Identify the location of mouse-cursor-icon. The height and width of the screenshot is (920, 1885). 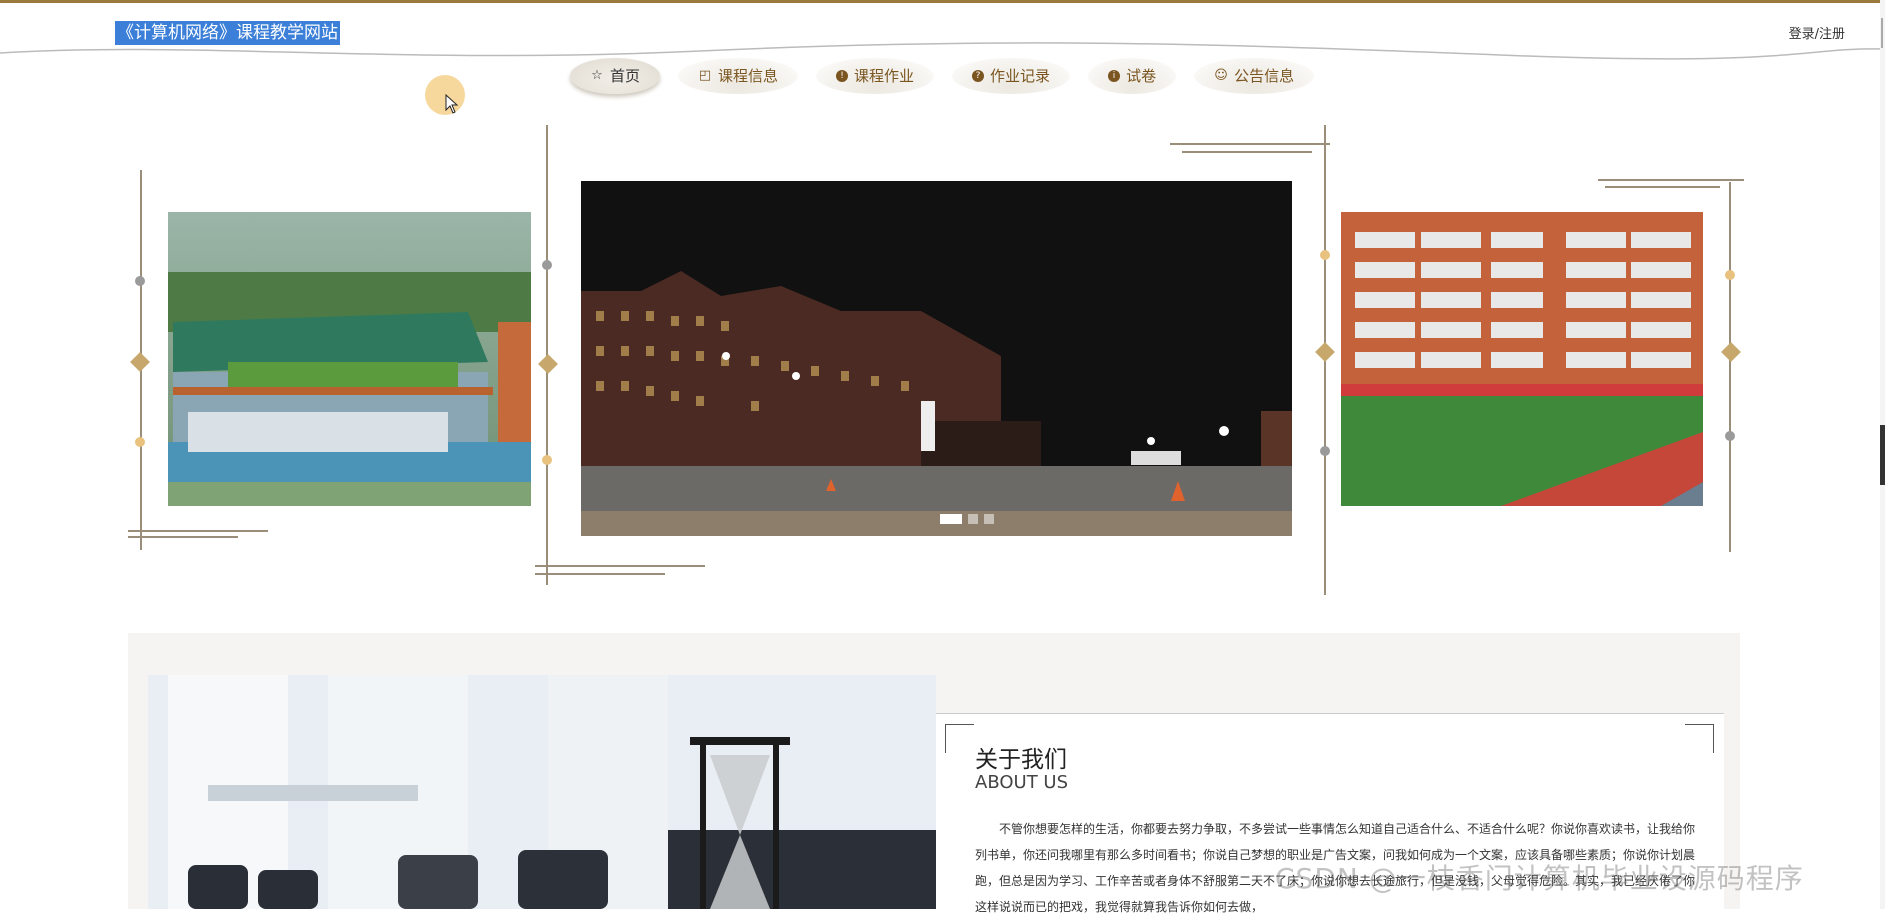
(452, 104).